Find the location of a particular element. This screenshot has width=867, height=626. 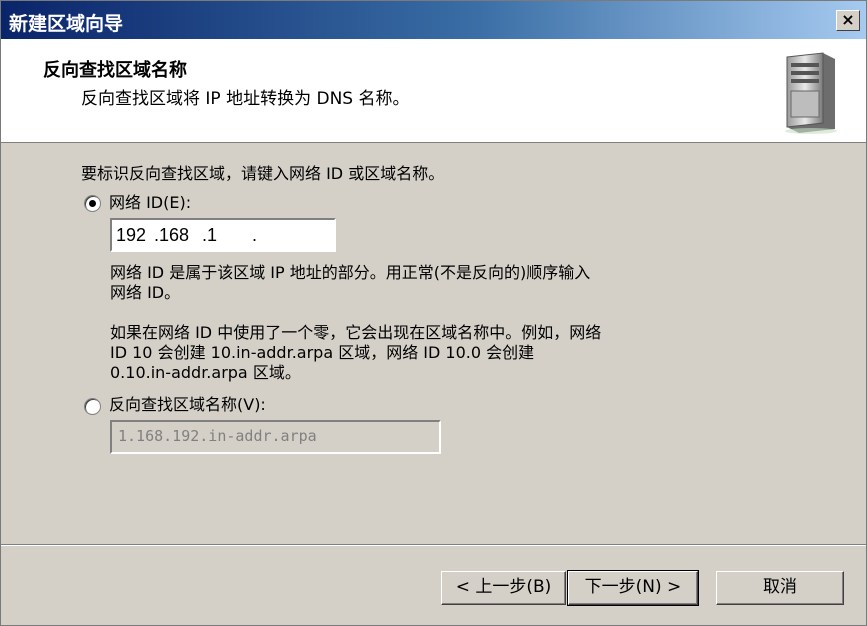

zero-help-line3: 0.10.in-addr.arpa 区域。 is located at coordinates (205, 372).